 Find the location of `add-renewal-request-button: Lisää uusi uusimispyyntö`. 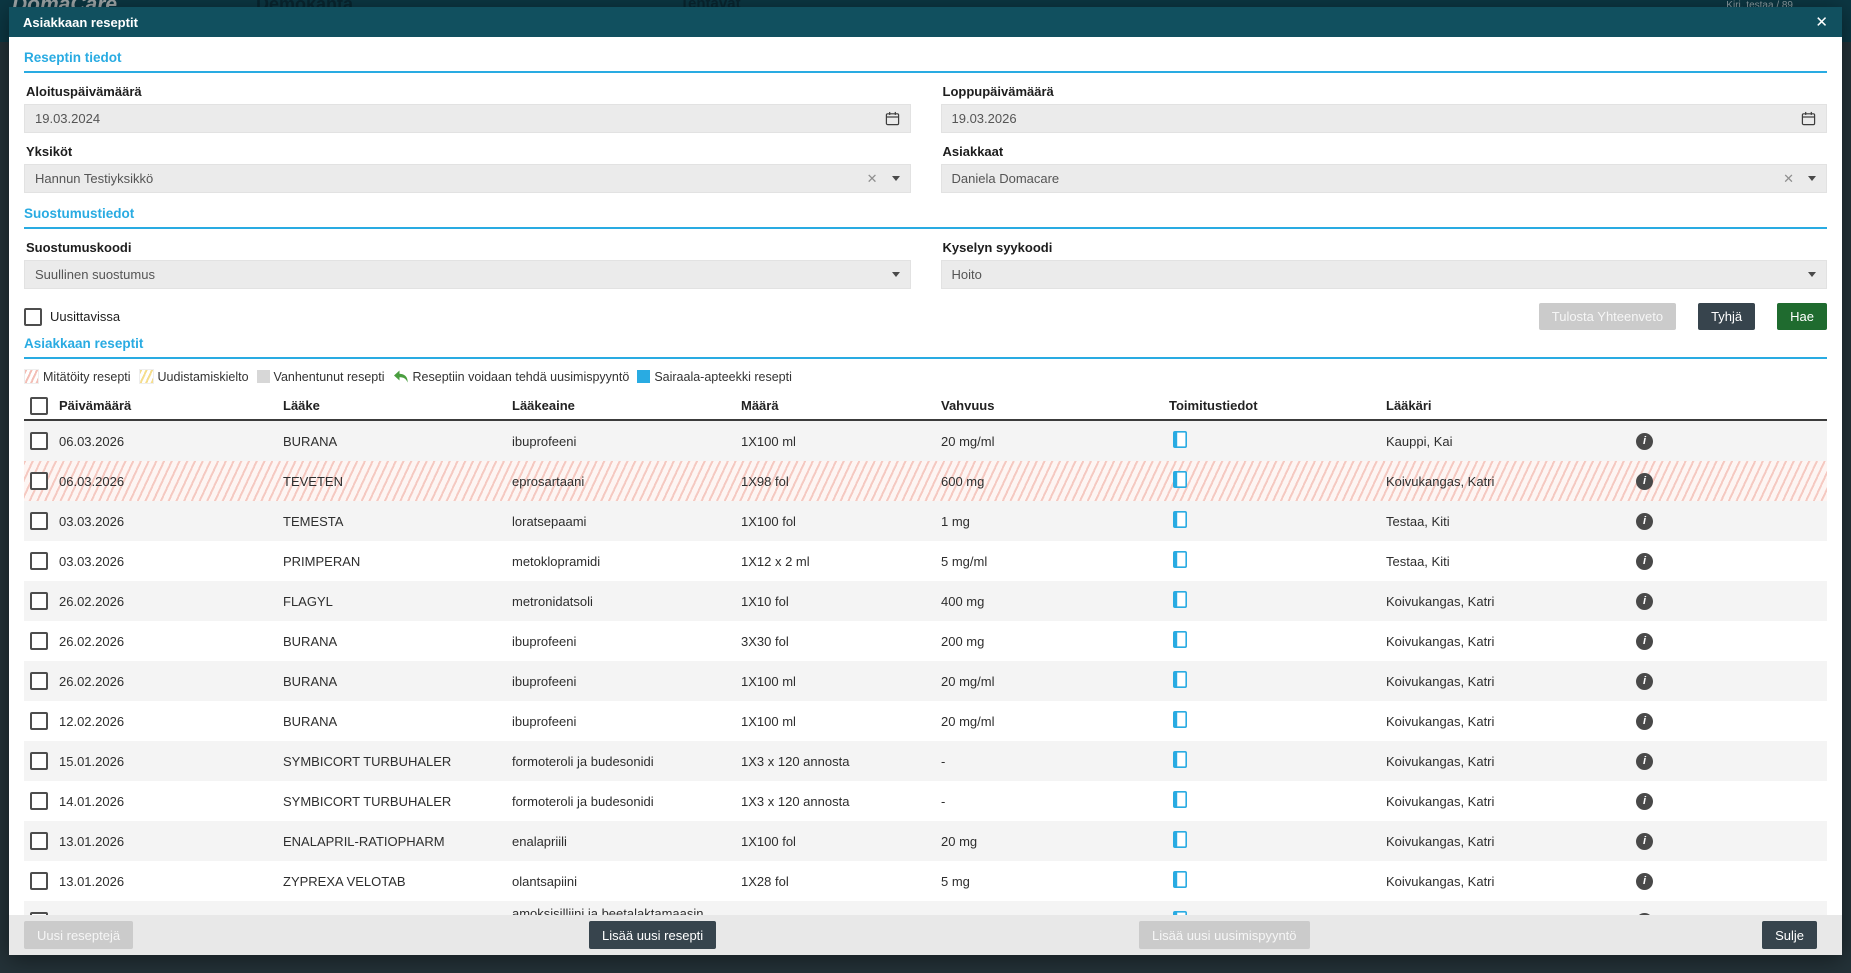

add-renewal-request-button: Lisää uusi uusimispyyntö is located at coordinates (1224, 935).